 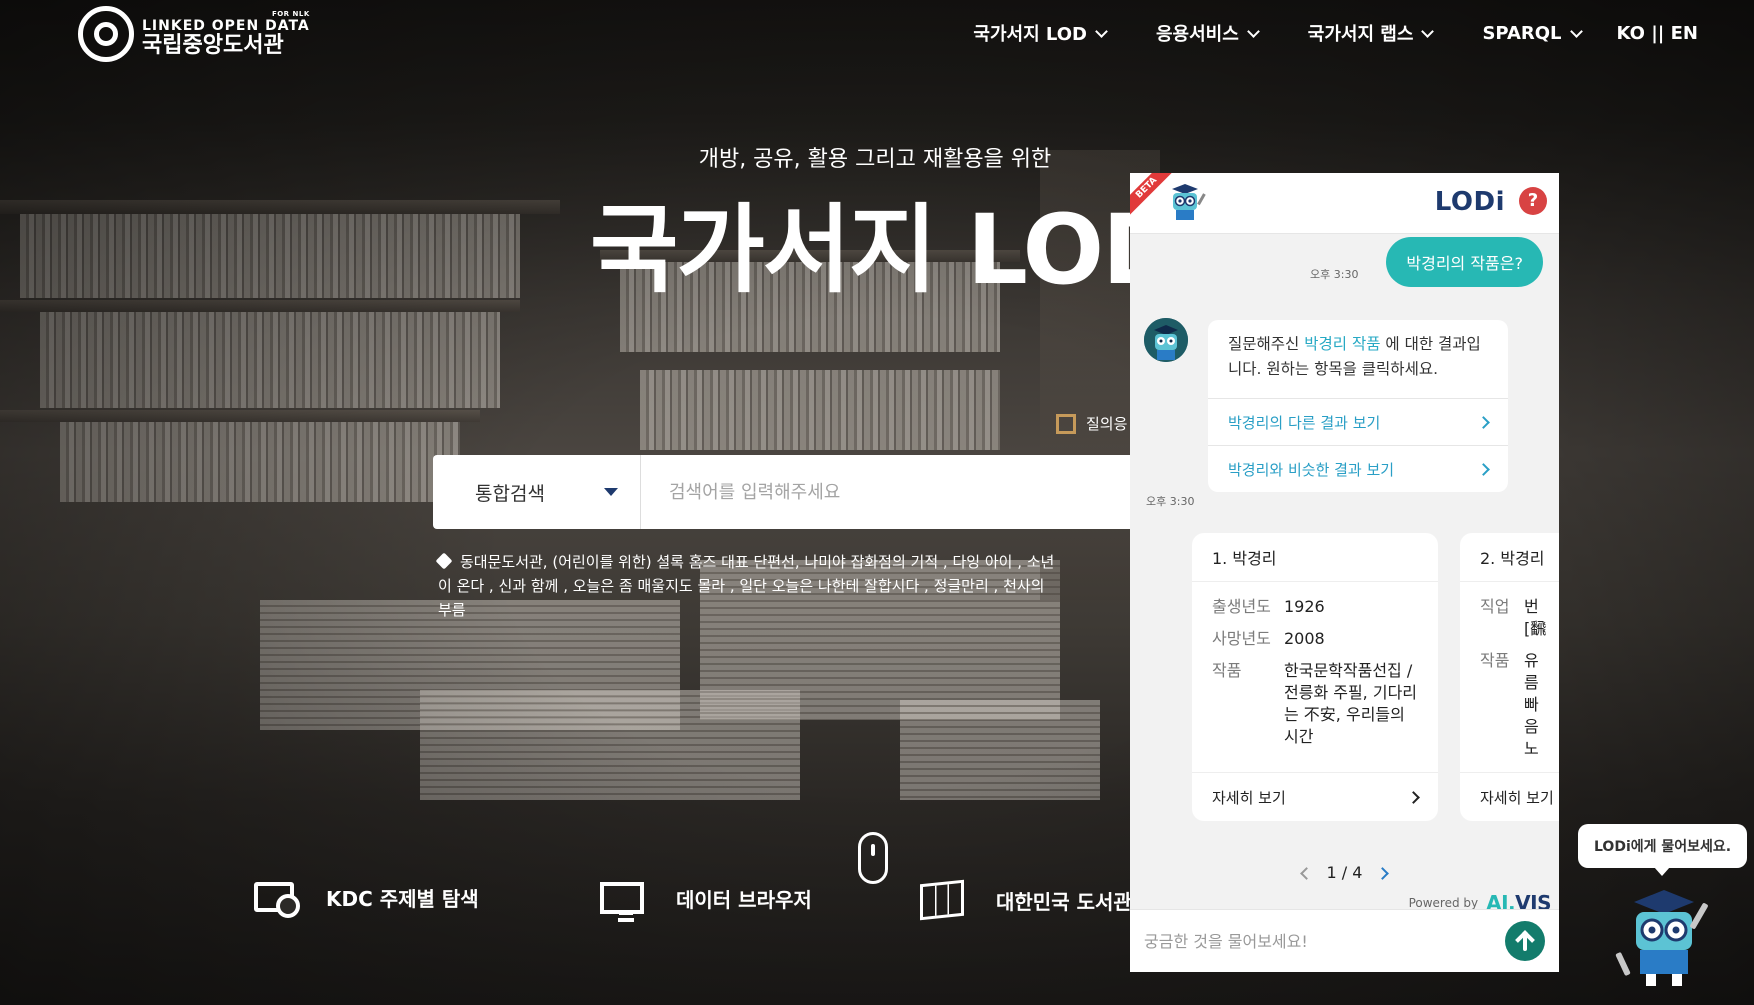 What do you see at coordinates (366, 900) in the screenshot?
I see `kdc-subject-explore-link: KDC 주제별 탐색` at bounding box center [366, 900].